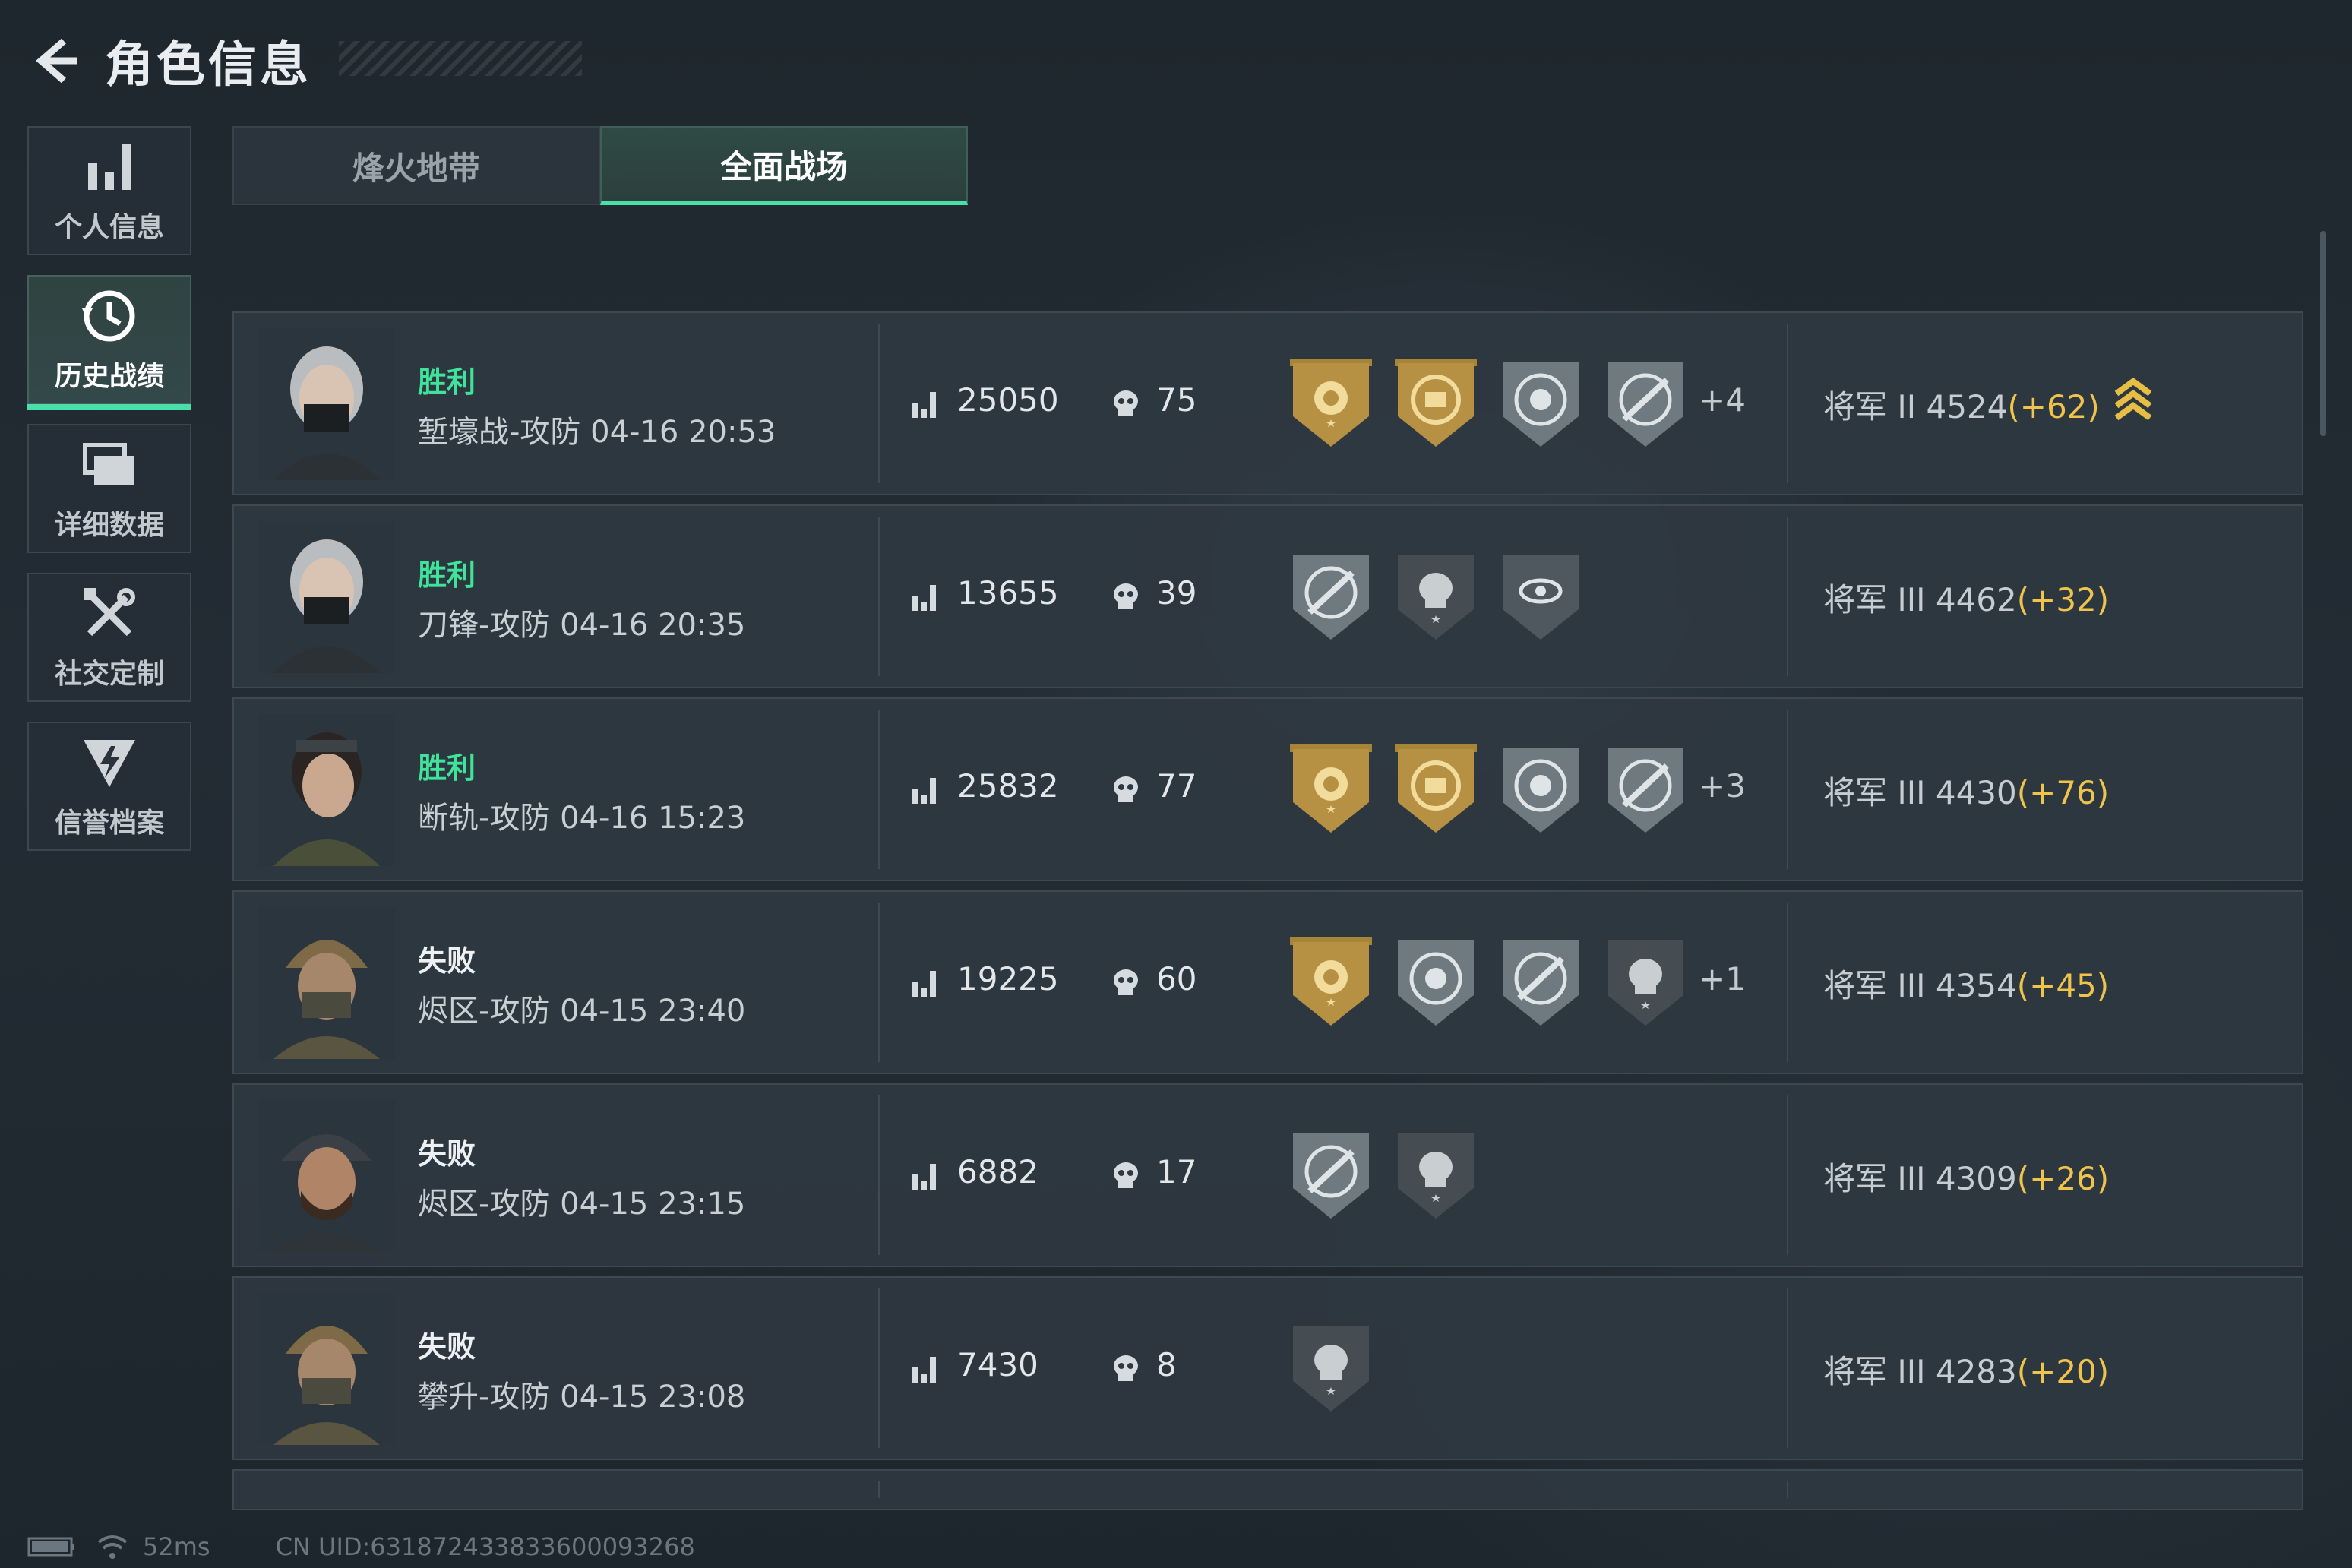 The image size is (2352, 1568). I want to click on rank-info: 将军 II 4524(+62), so click(1962, 404).